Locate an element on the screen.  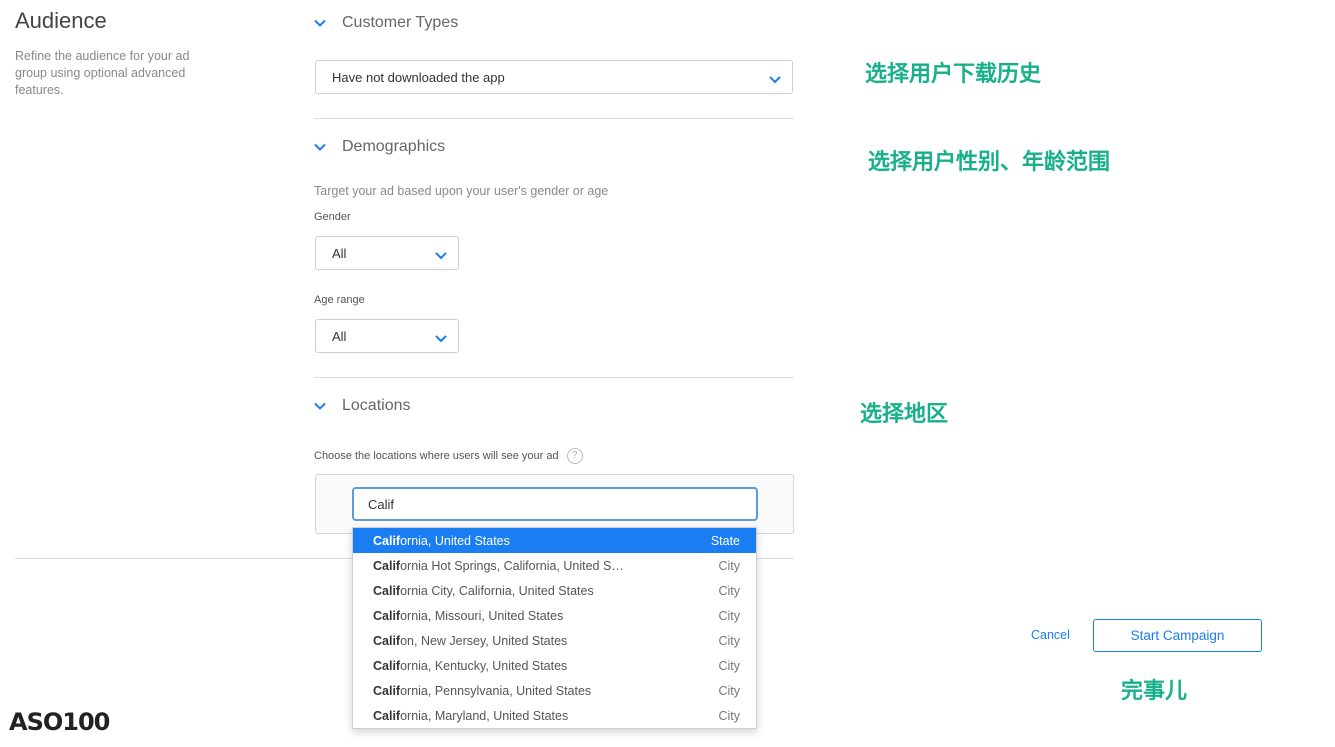
location-result-rest: on, New Jersey, United States is located at coordinates (484, 640).